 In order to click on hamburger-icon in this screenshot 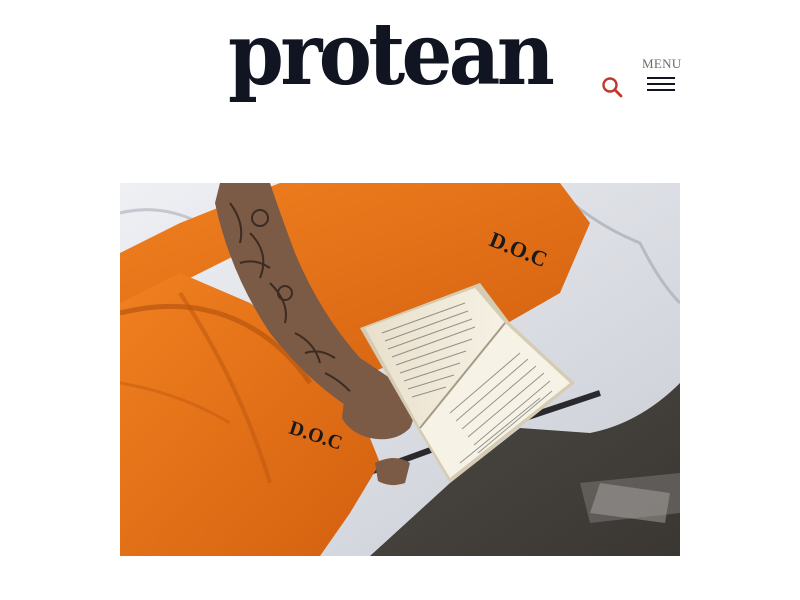, I will do `click(661, 84)`.